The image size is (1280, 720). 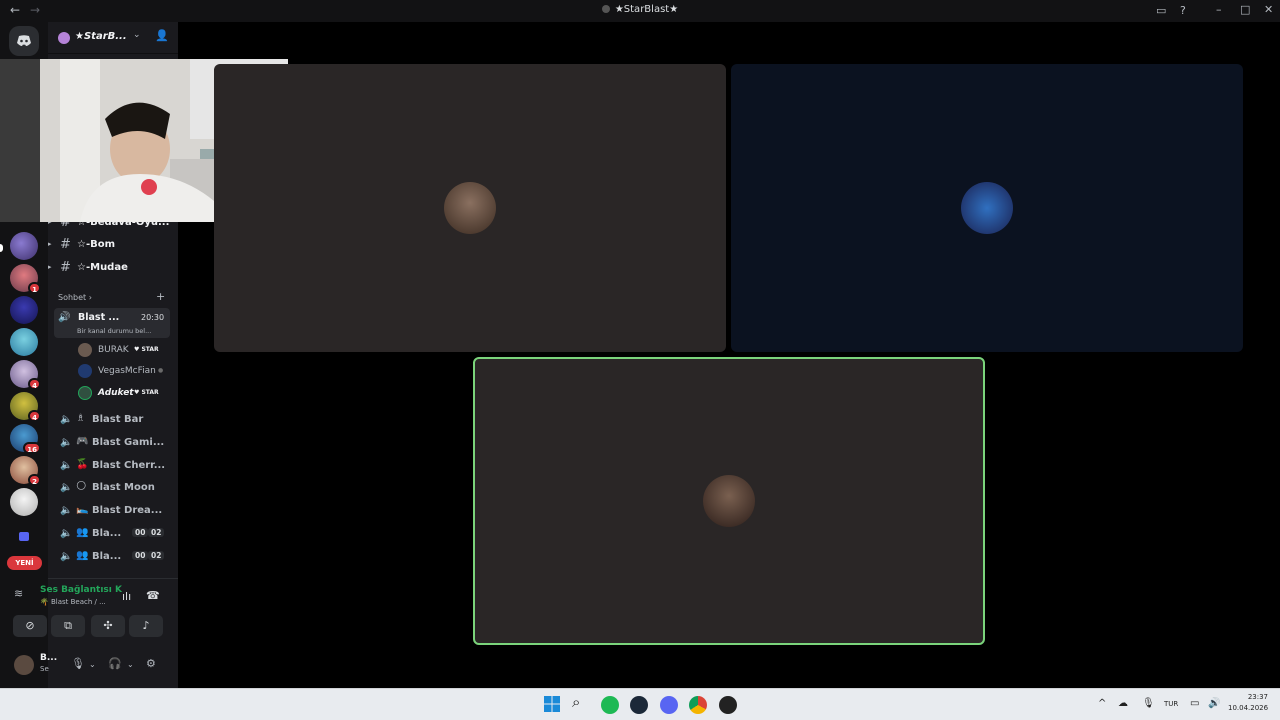 I want to click on windows-logo-icon, so click(x=552, y=704).